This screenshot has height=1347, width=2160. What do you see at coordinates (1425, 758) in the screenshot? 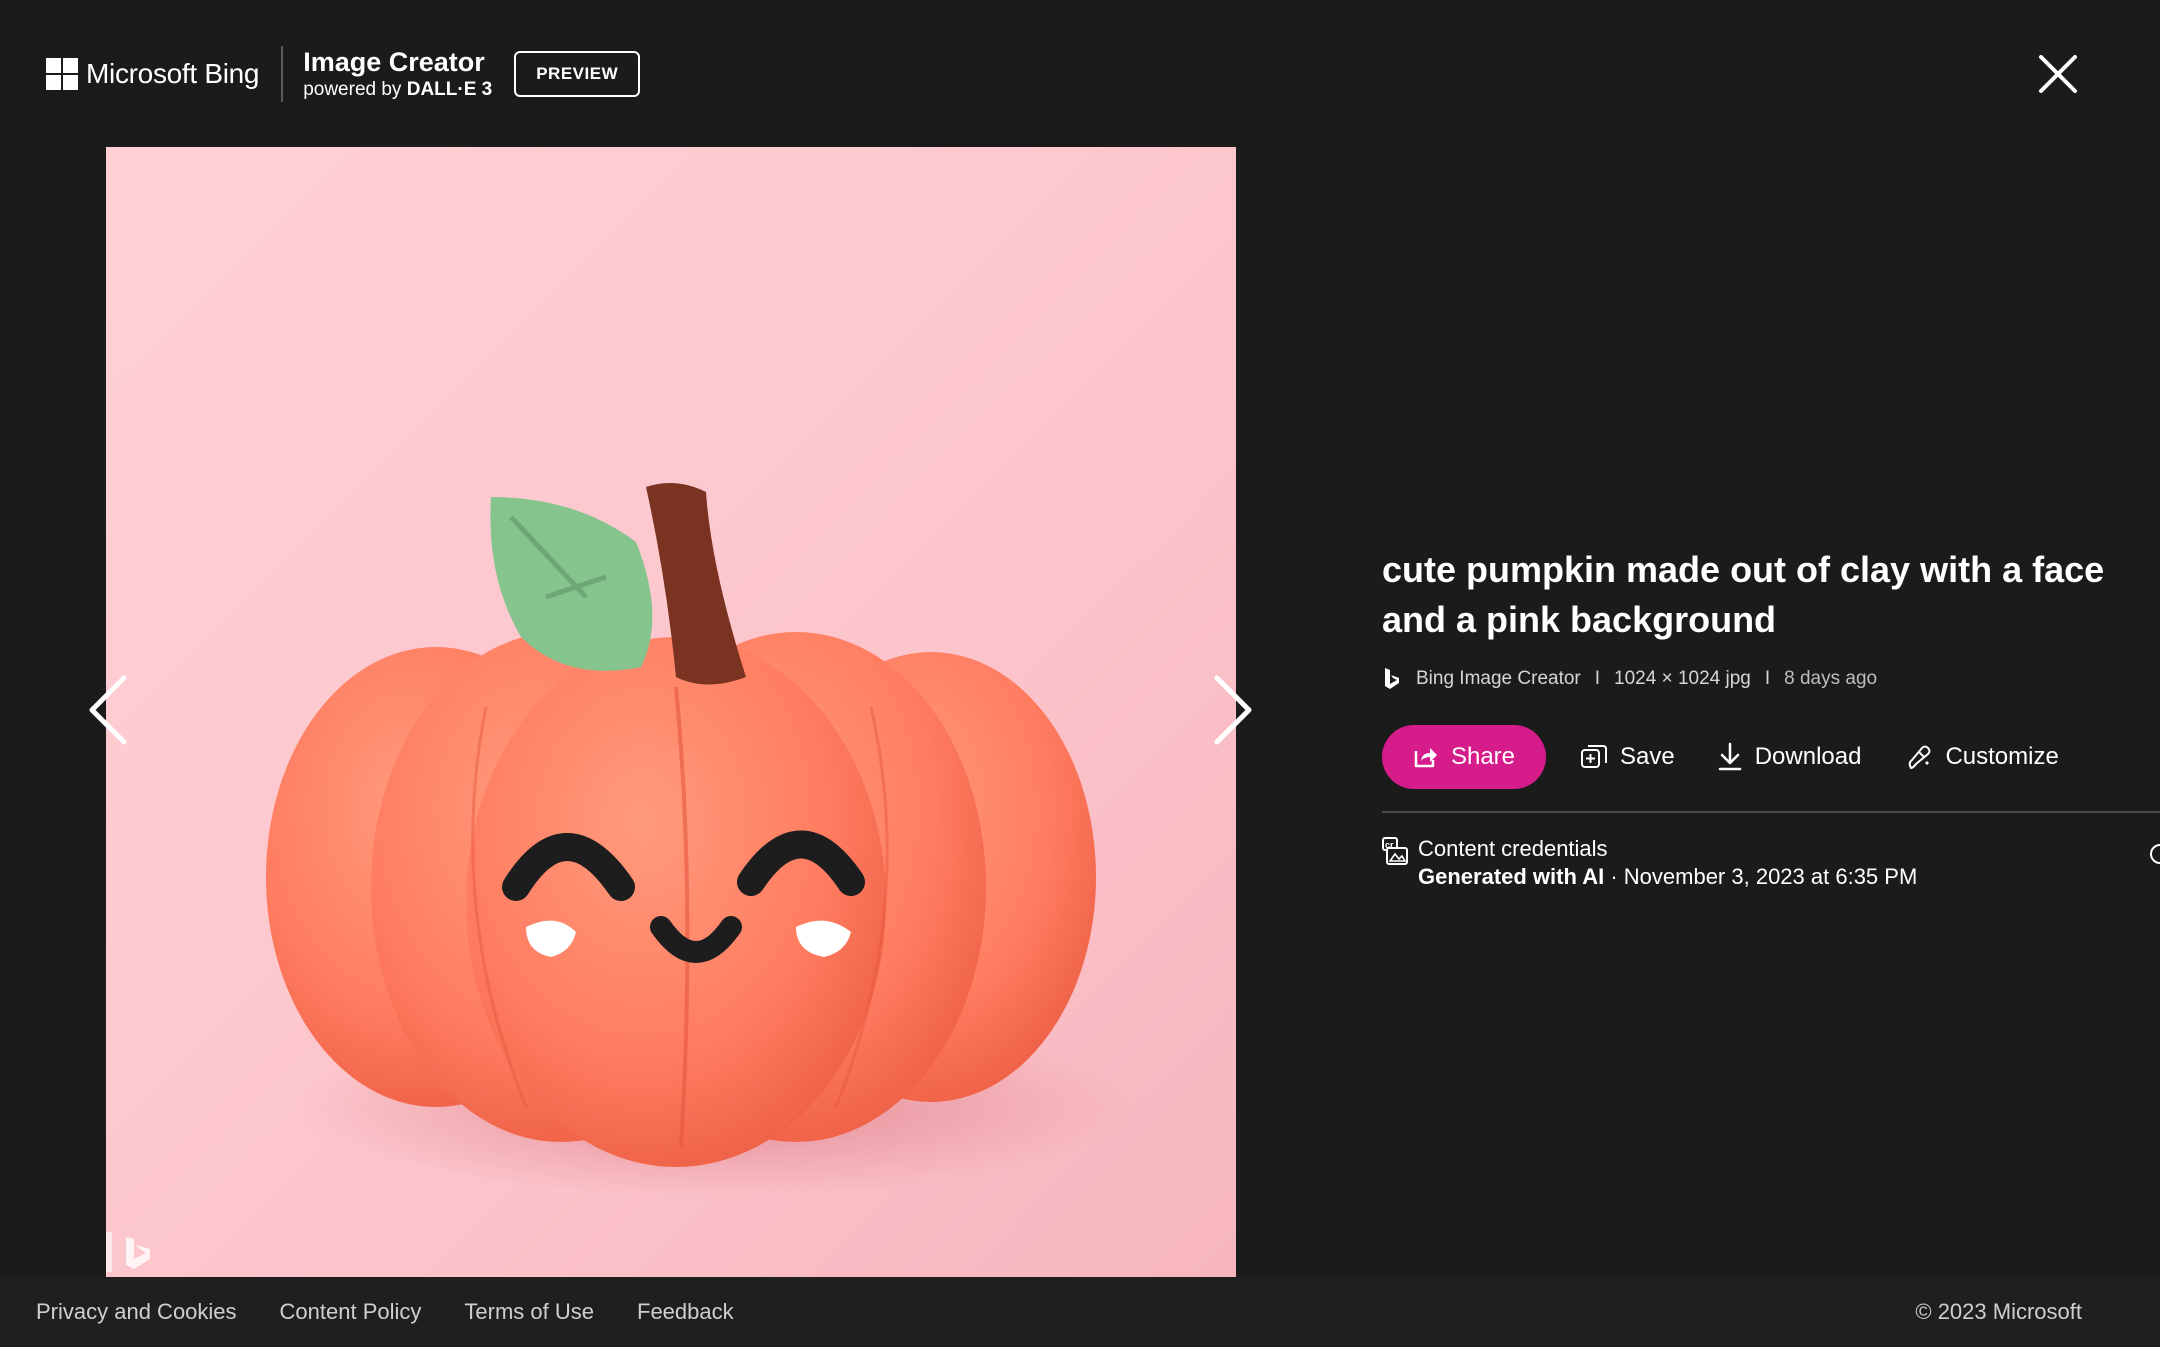
I see `share-icon` at bounding box center [1425, 758].